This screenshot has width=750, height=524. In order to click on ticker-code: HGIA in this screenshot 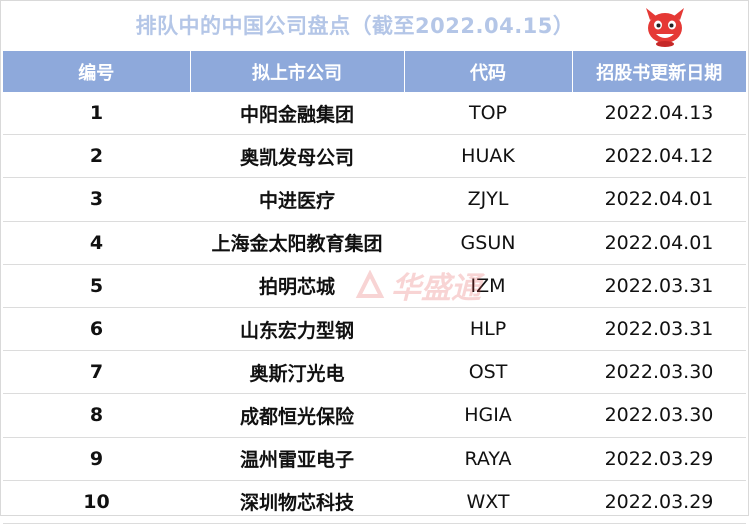, I will do `click(488, 415)`.